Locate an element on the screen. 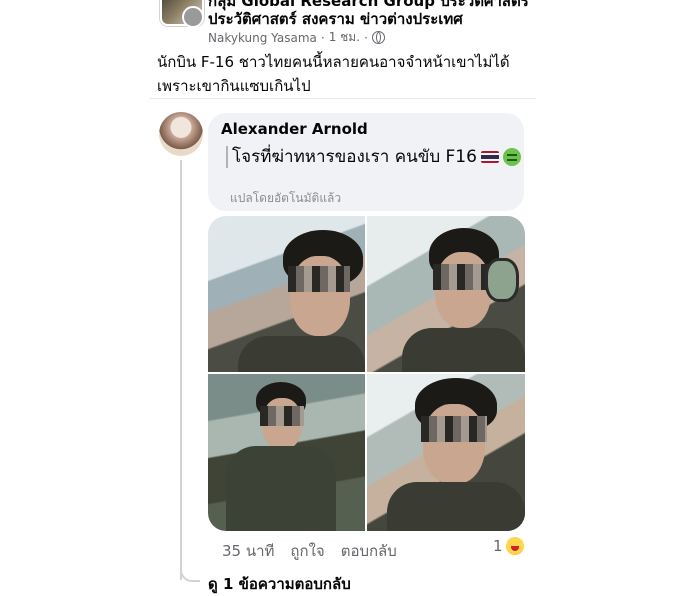 The image size is (679, 596). globe-icon is located at coordinates (378, 37).